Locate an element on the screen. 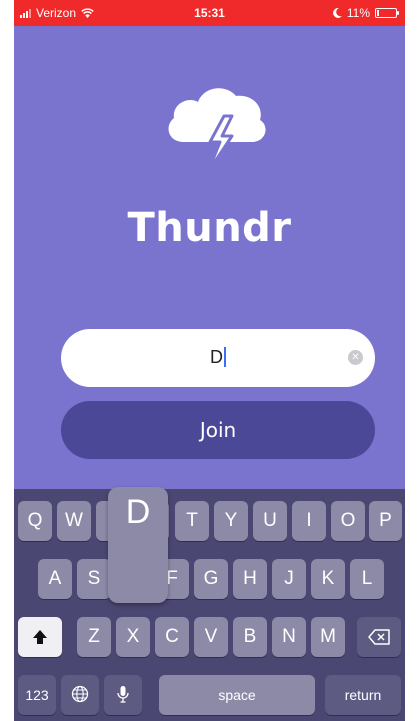 This screenshot has height=721, width=419. key-s: S is located at coordinates (94, 579).